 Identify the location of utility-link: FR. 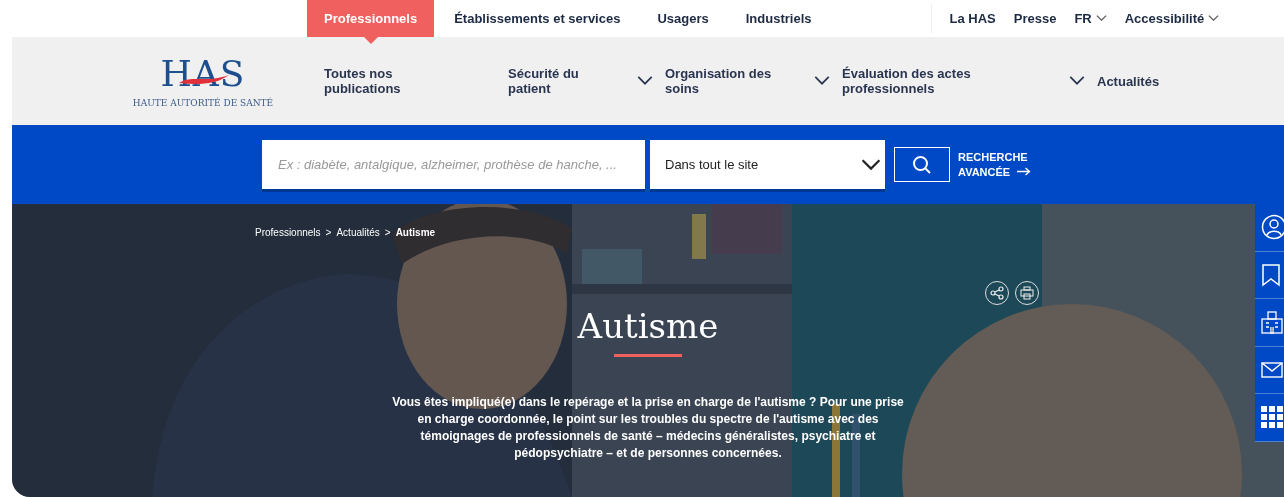
(1090, 18).